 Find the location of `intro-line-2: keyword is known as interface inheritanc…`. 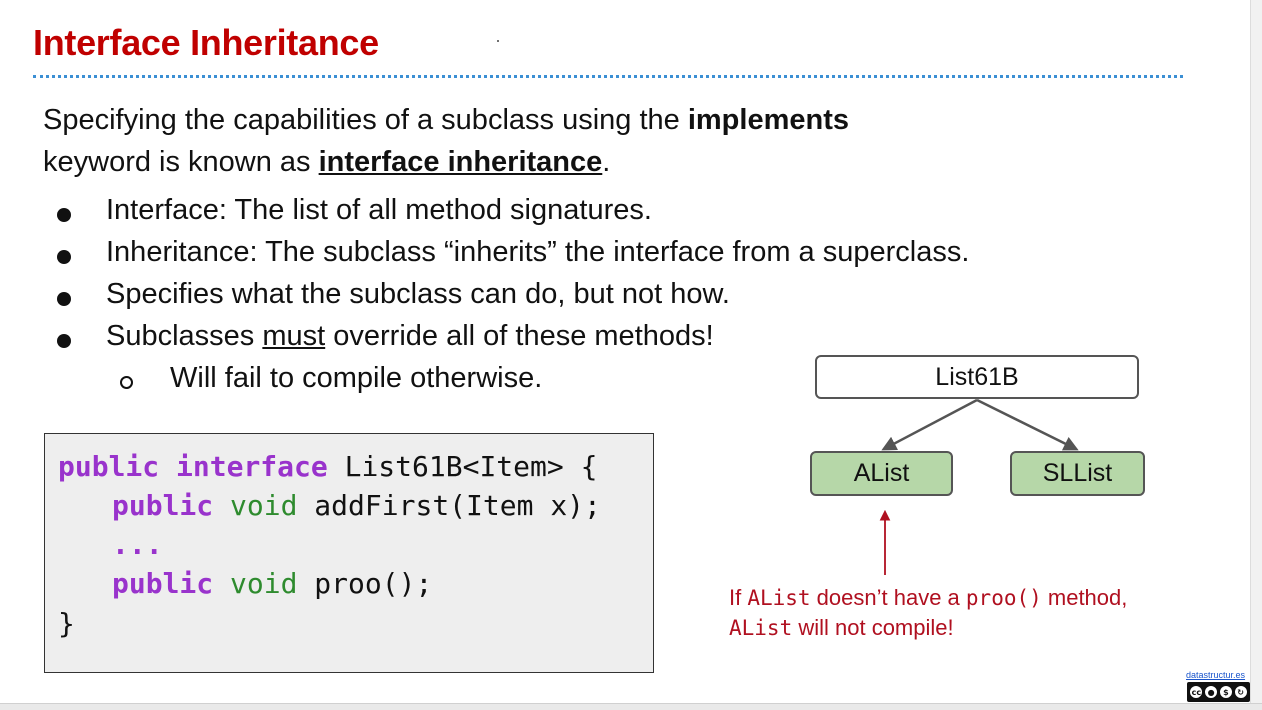

intro-line-2: keyword is known as interface inheritanc… is located at coordinates (493, 162).